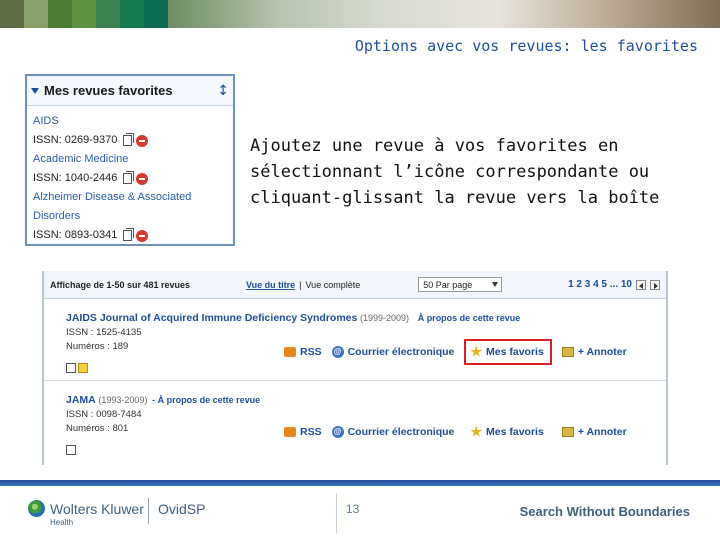 The width and height of the screenshot is (720, 540). I want to click on resize-arrows-icon: ↕, so click(223, 91).